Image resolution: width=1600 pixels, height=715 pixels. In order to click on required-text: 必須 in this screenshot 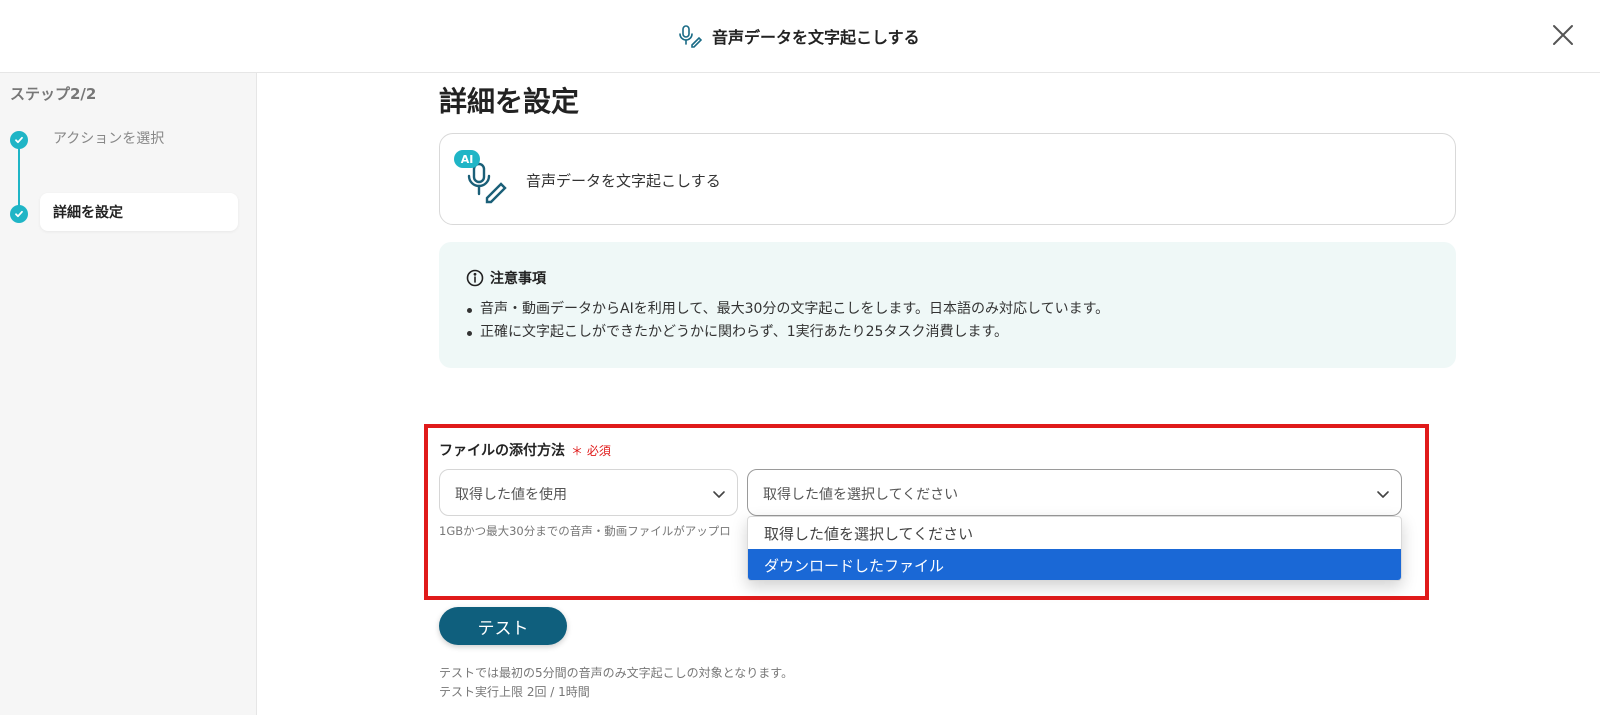, I will do `click(598, 450)`.